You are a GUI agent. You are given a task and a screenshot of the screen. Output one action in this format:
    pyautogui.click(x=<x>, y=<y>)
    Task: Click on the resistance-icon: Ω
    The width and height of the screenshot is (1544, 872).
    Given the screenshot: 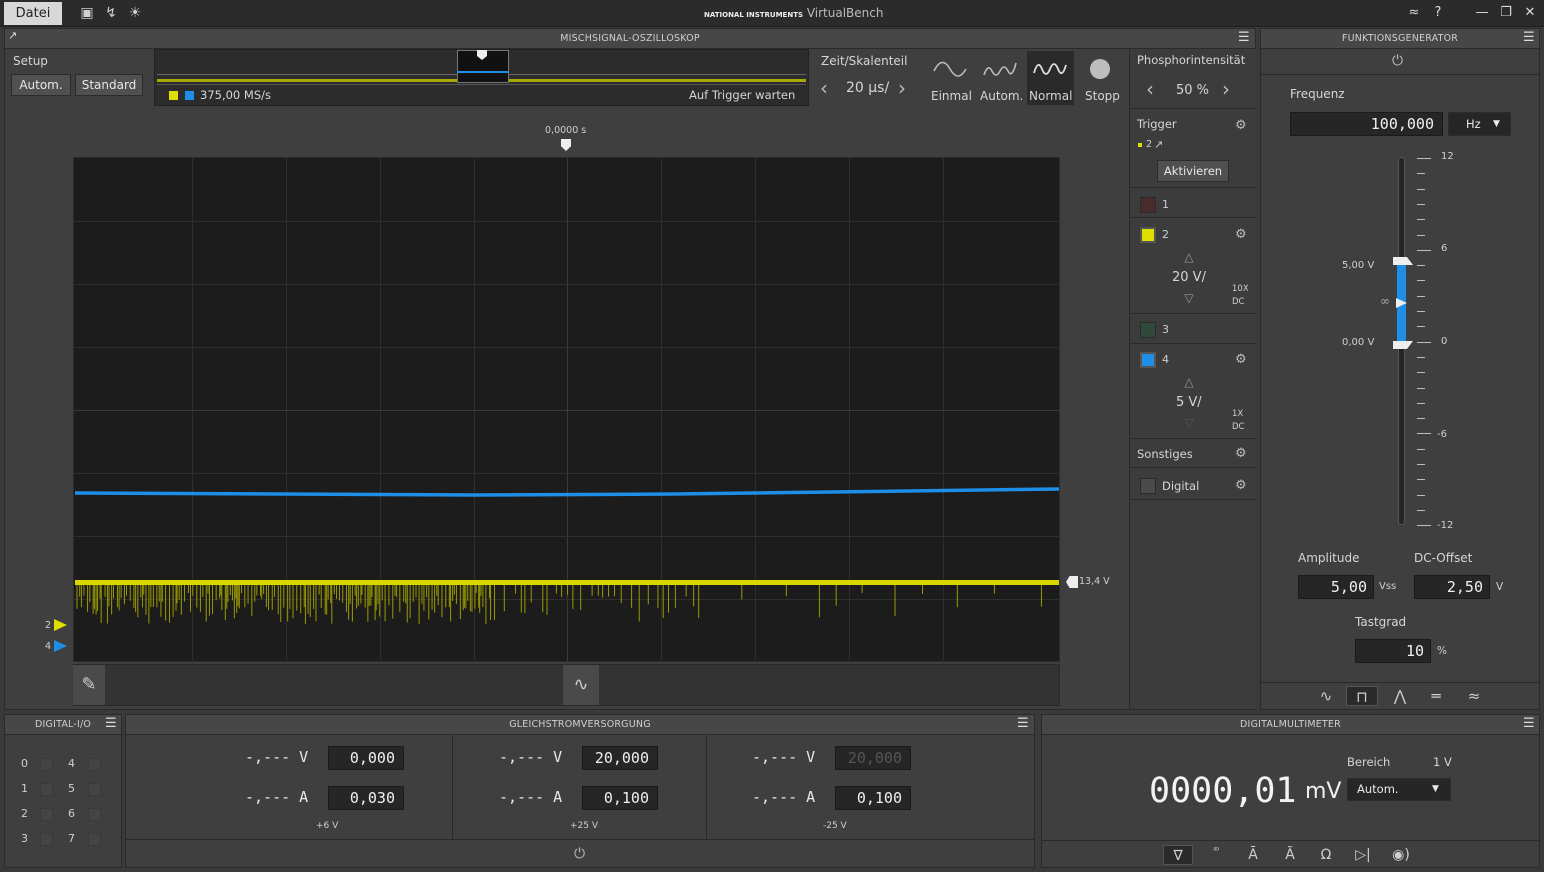 What is the action you would take?
    pyautogui.click(x=1326, y=855)
    